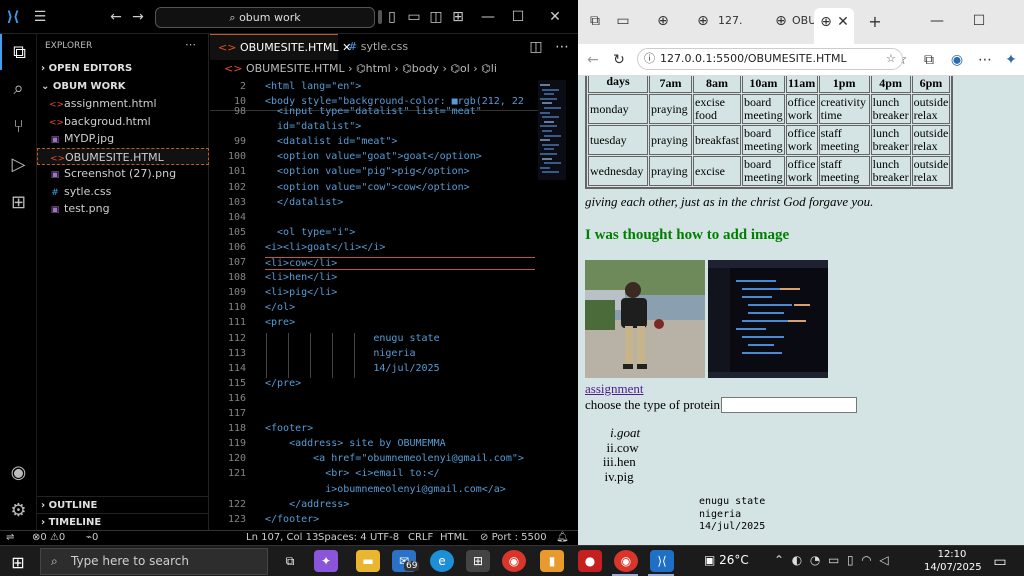  What do you see at coordinates (295, 68) in the screenshot?
I see `breadcrumb-item: OBUMESITE.HTML` at bounding box center [295, 68].